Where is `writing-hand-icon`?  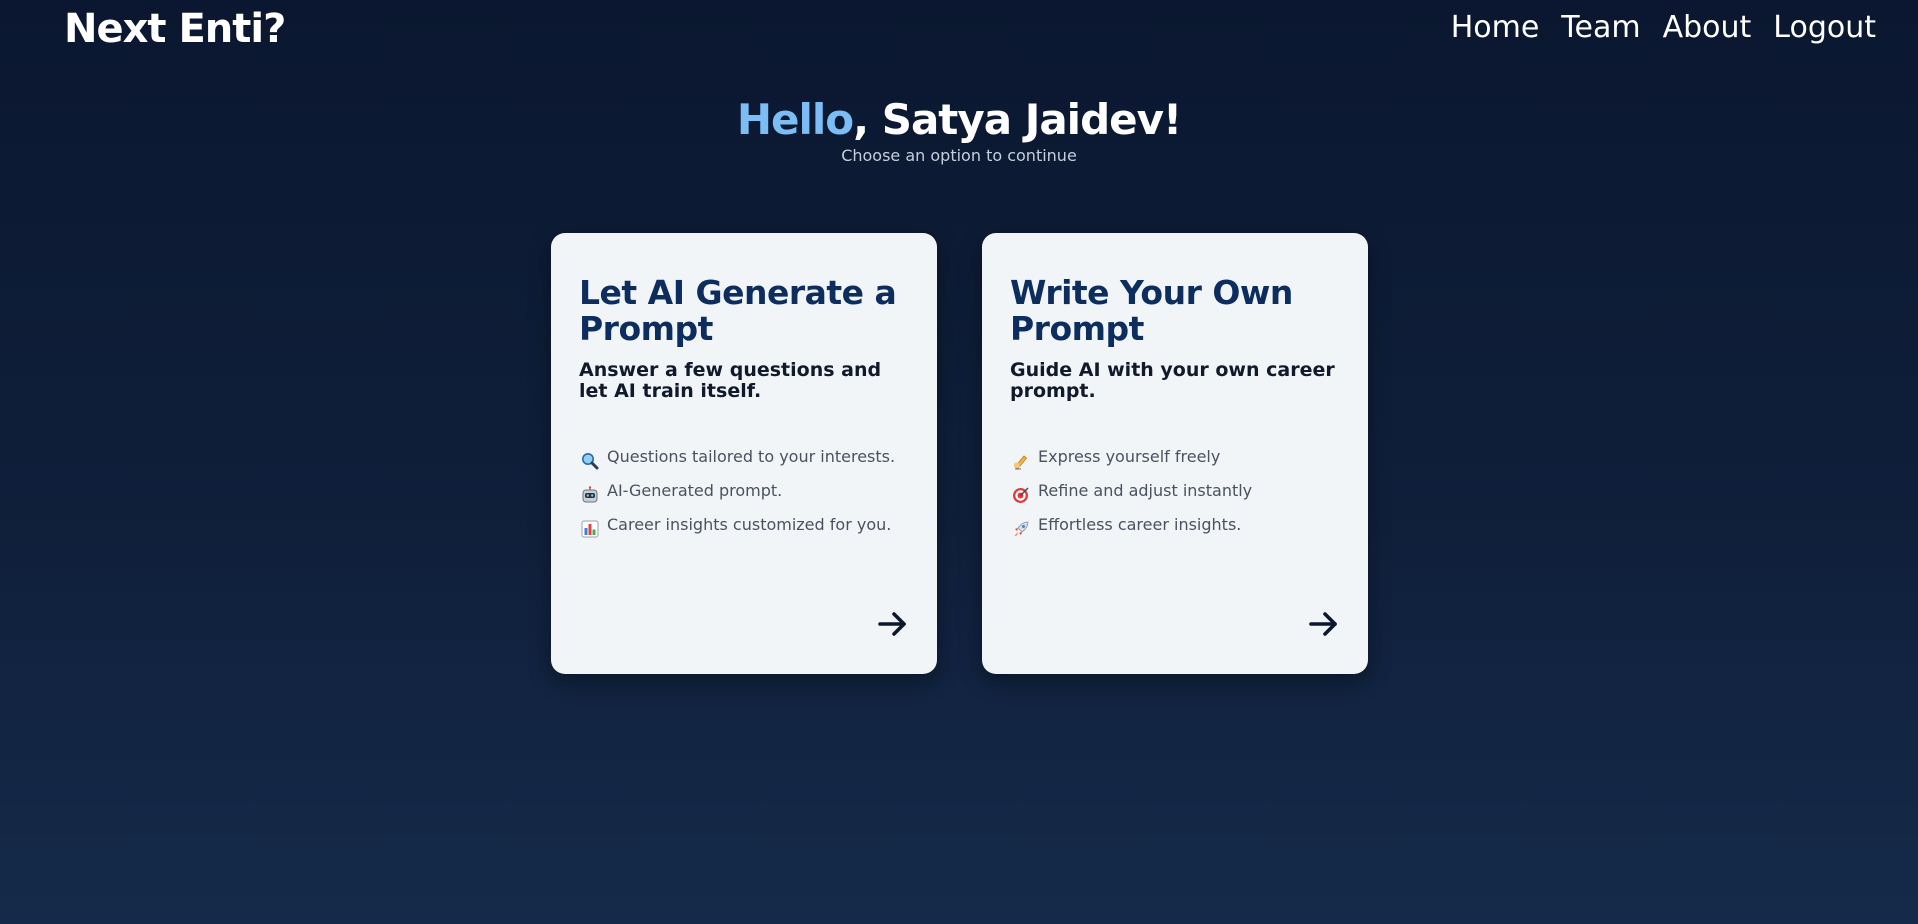
writing-hand-icon is located at coordinates (1021, 459).